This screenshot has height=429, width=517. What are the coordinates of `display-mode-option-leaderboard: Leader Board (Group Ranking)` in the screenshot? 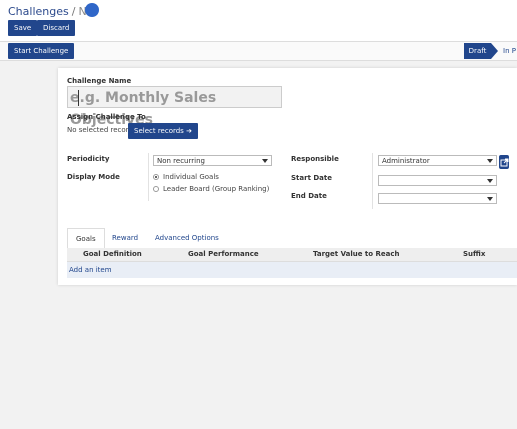 It's located at (216, 189).